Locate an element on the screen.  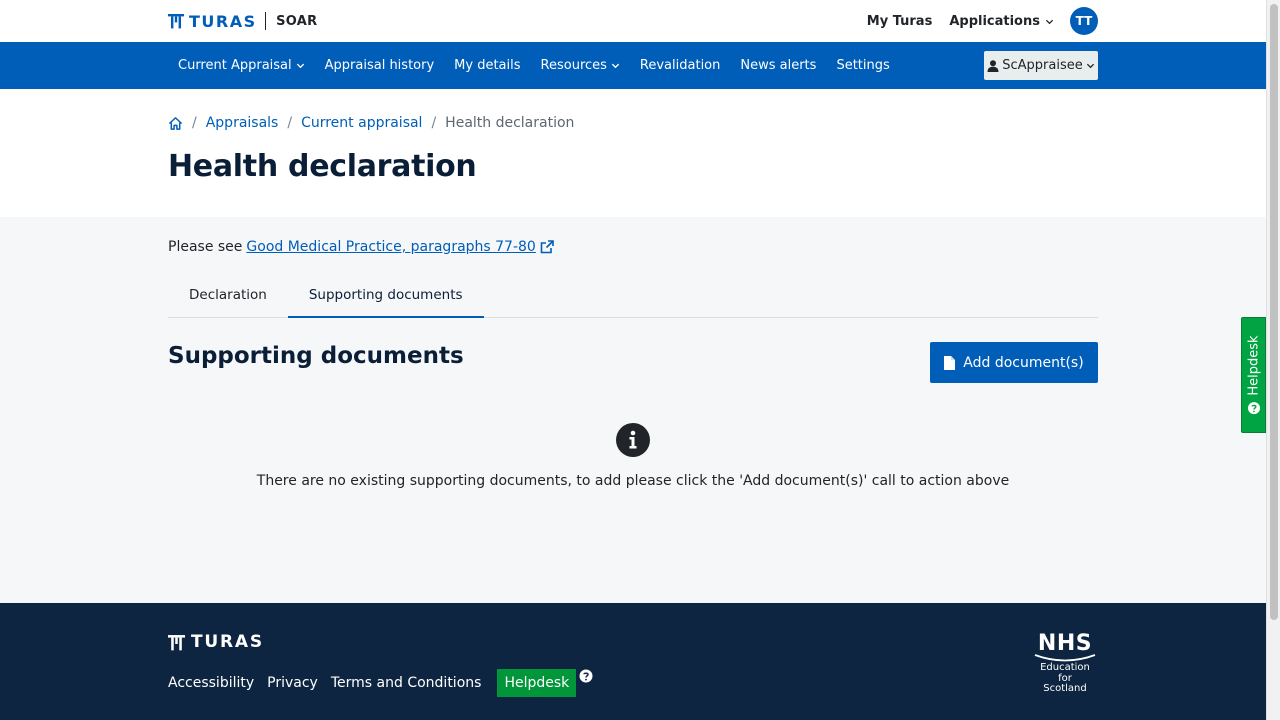
footer-link-terms: Terms and Conditions is located at coordinates (406, 683).